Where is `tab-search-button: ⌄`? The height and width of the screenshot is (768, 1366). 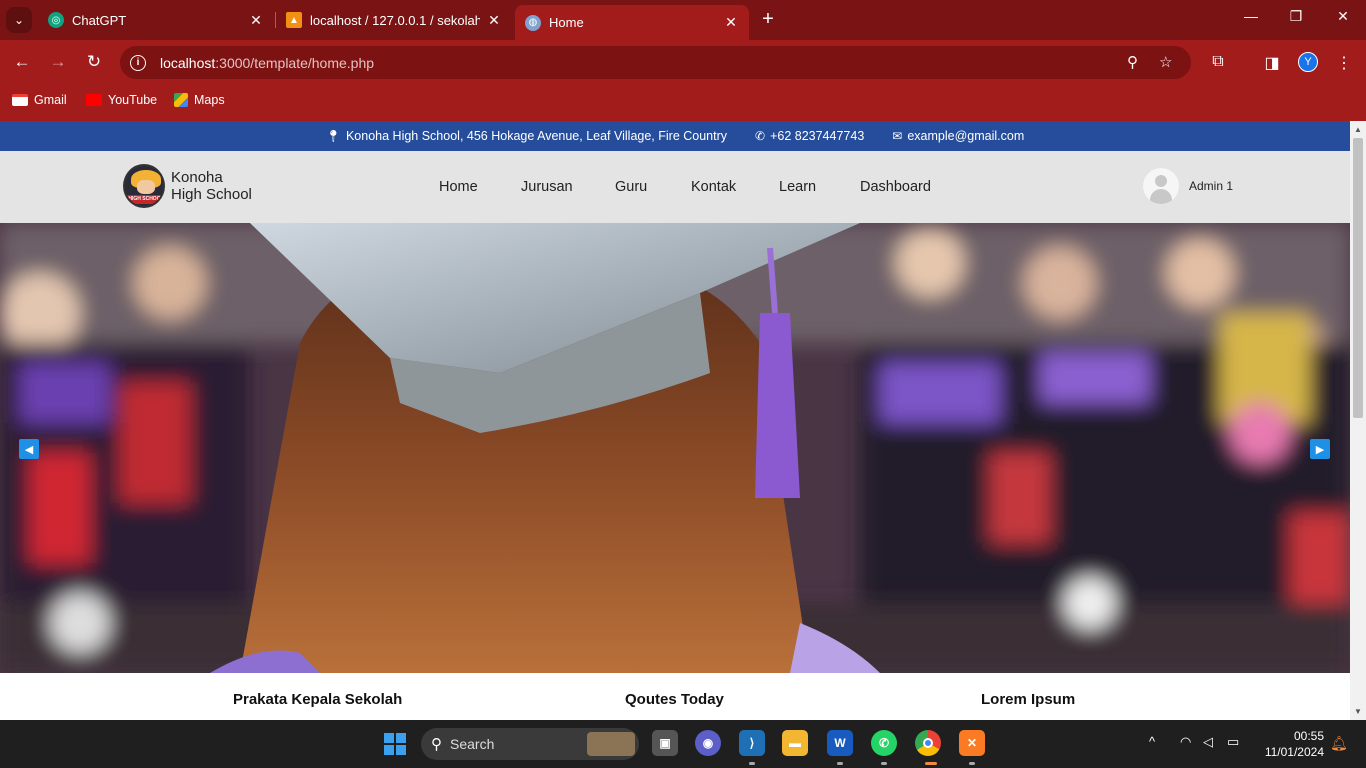 tab-search-button: ⌄ is located at coordinates (19, 20).